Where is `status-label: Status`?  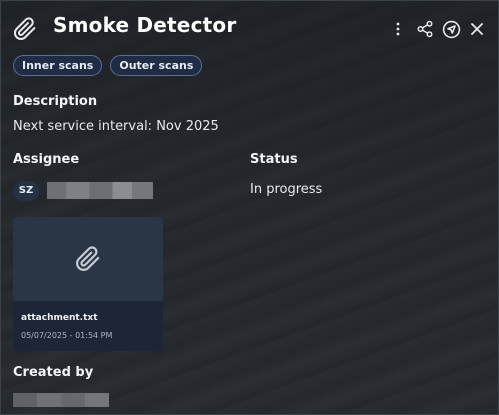
status-label: Status is located at coordinates (274, 159).